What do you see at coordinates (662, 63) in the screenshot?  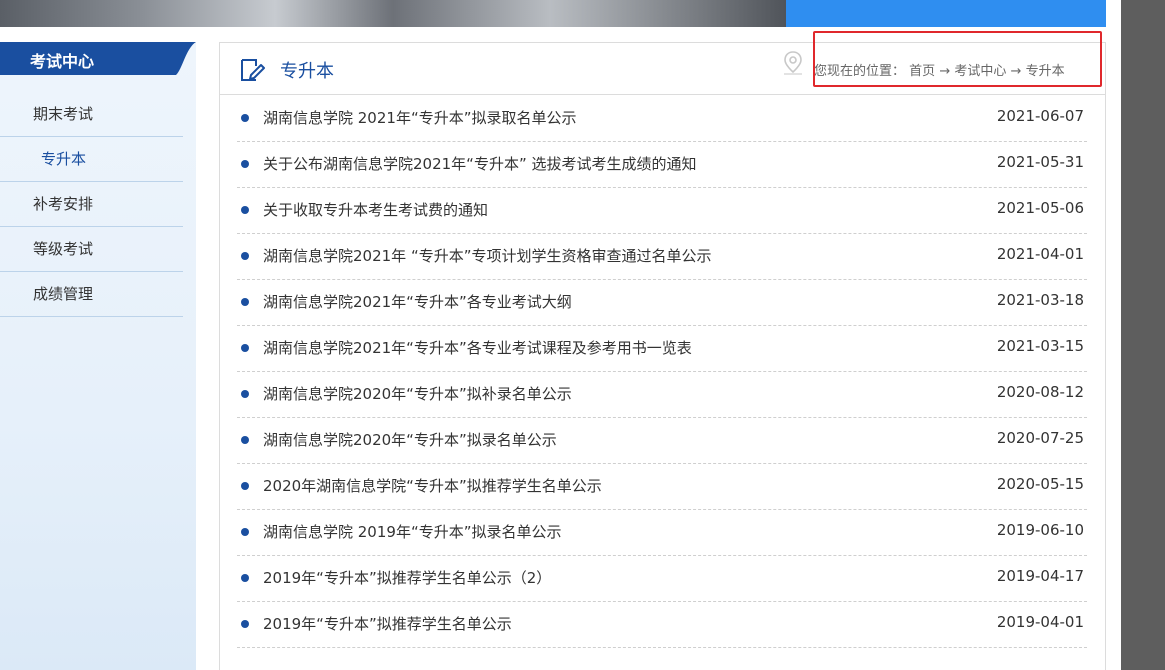 I see `panel-header: 专升本 您现在的位置： 首页 → 考试中心 → 专升本` at bounding box center [662, 63].